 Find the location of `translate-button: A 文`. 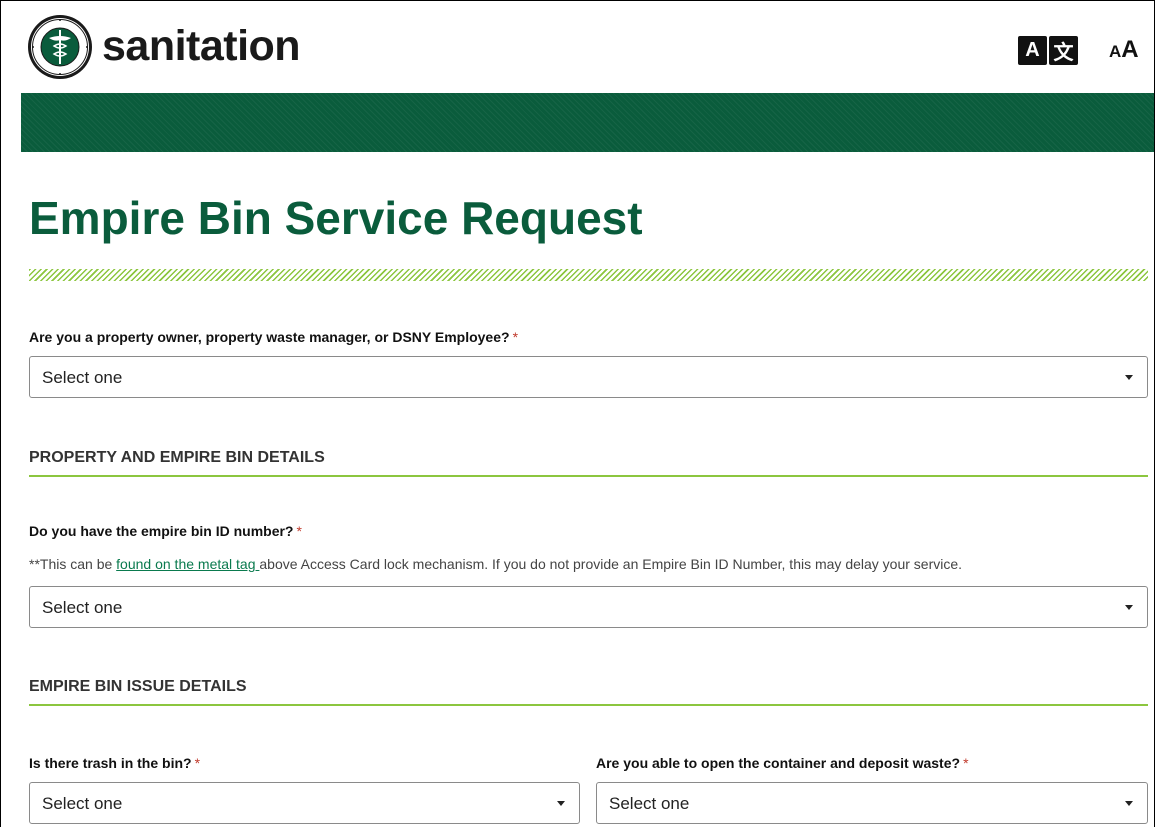

translate-button: A 文 is located at coordinates (1049, 51).